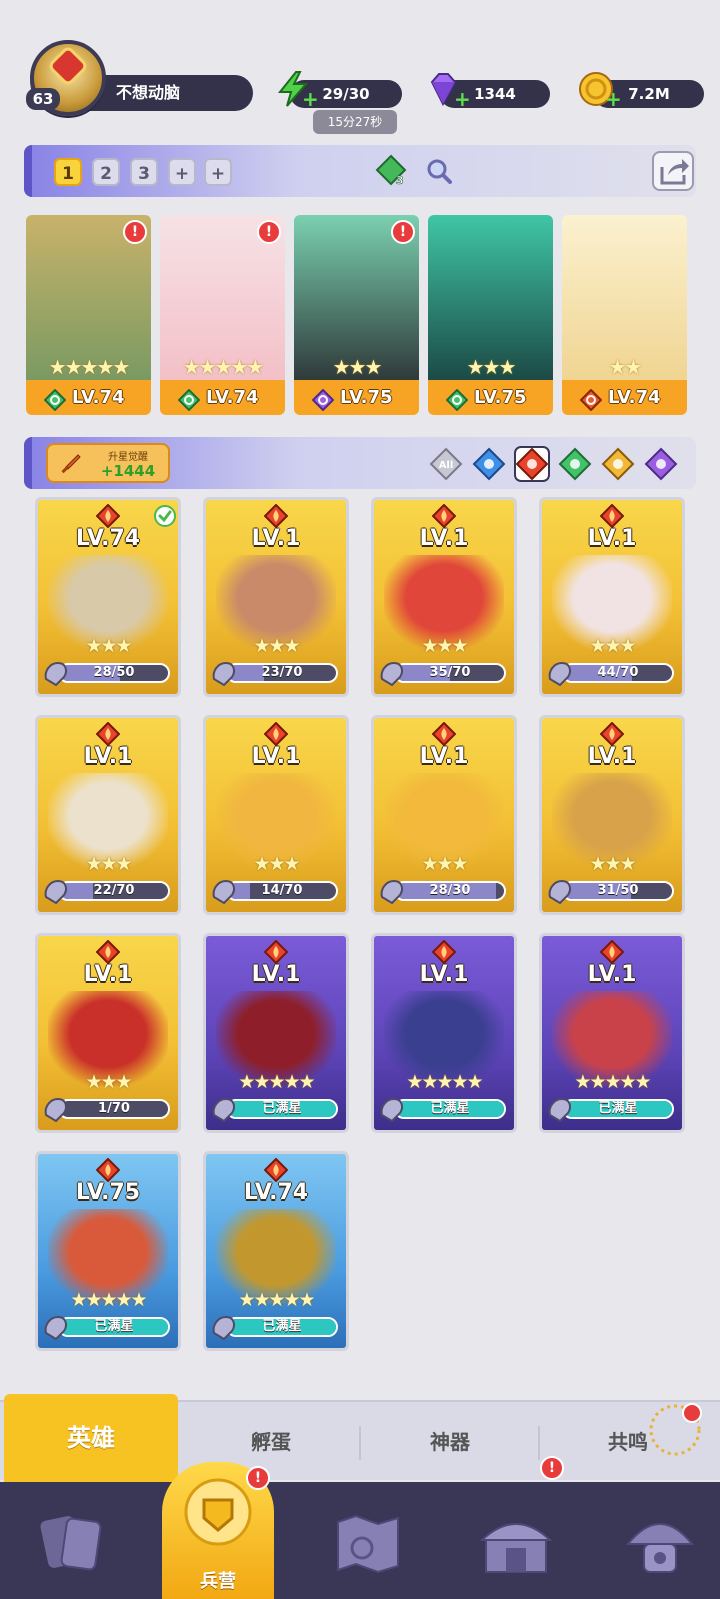  I want to click on team-tab-1: 1, so click(68, 172).